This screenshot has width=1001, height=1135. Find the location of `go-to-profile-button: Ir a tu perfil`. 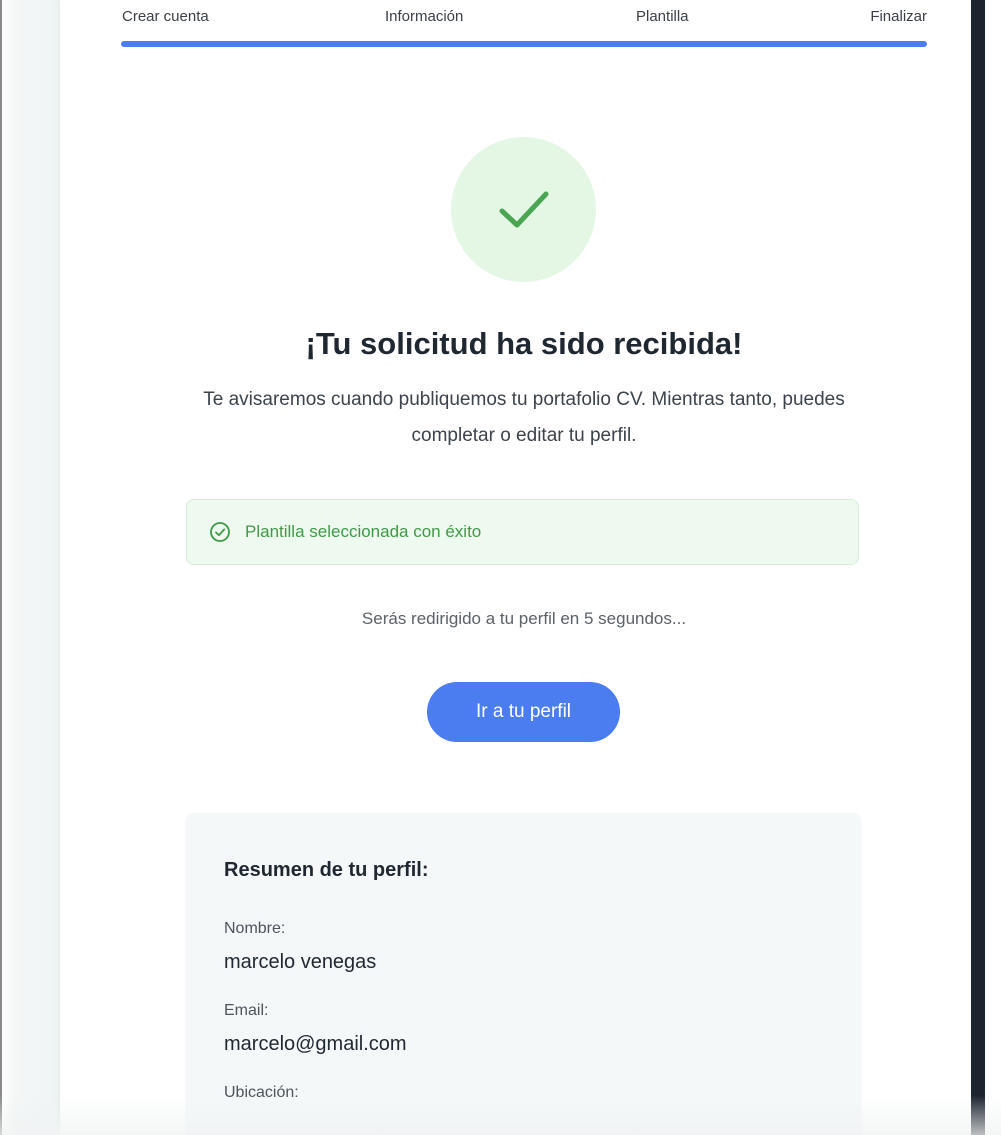

go-to-profile-button: Ir a tu perfil is located at coordinates (523, 712).